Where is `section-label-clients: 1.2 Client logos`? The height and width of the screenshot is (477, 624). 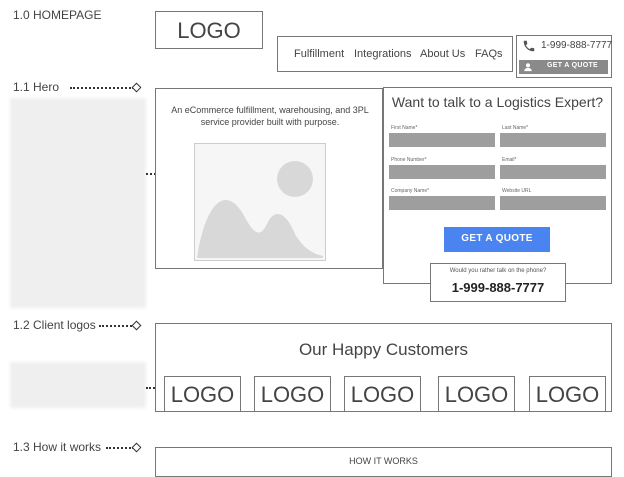
section-label-clients: 1.2 Client logos is located at coordinates (54, 325).